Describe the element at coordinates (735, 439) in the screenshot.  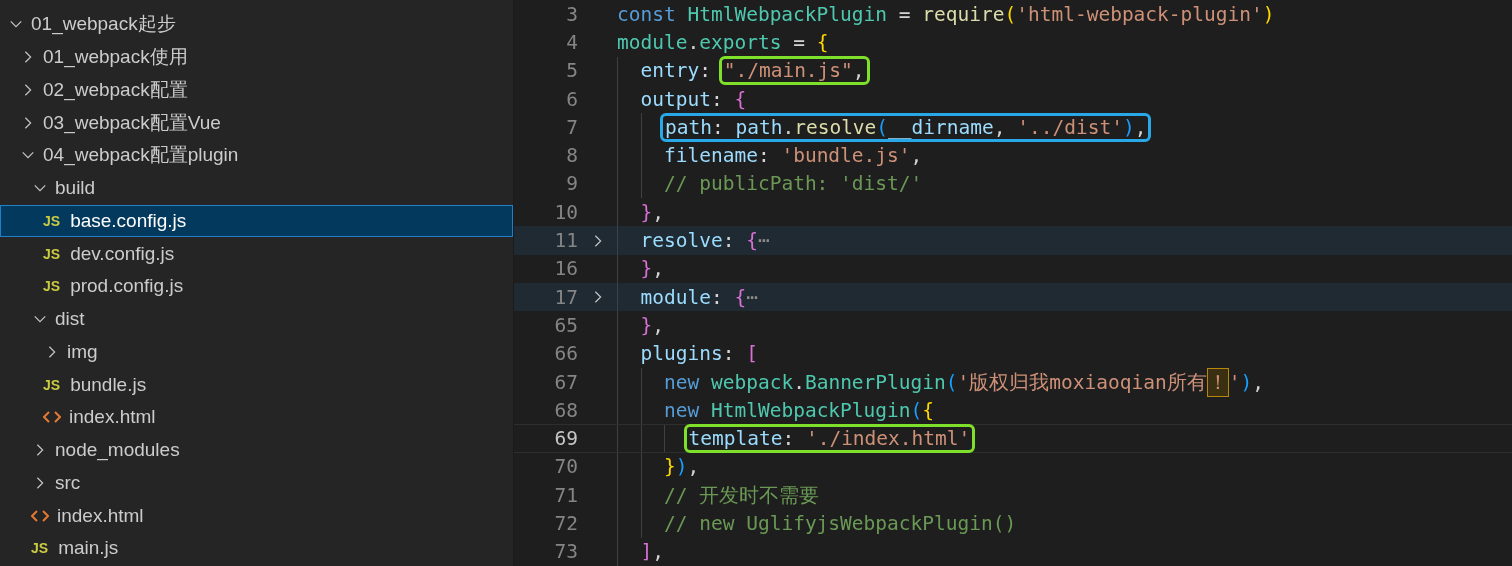
I see `code-token: template` at that location.